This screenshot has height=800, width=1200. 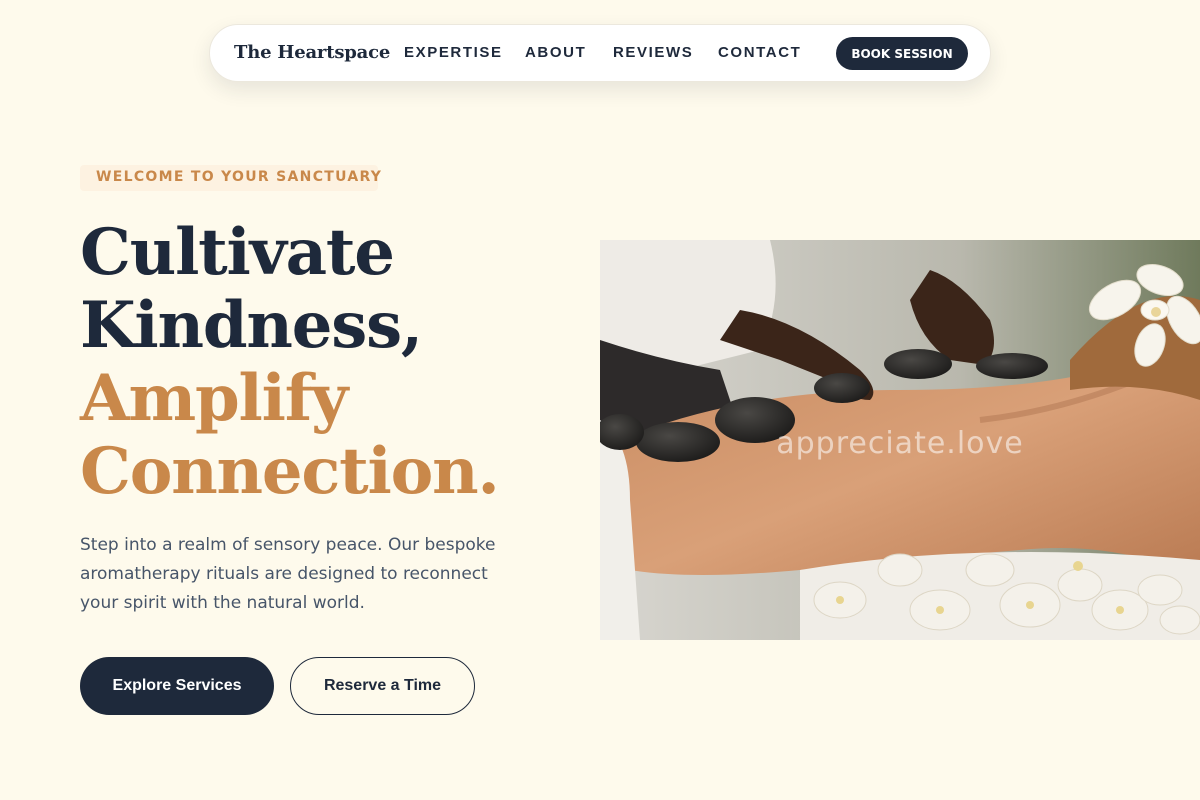 What do you see at coordinates (251, 325) in the screenshot?
I see `headline-line-2: Kindness,` at bounding box center [251, 325].